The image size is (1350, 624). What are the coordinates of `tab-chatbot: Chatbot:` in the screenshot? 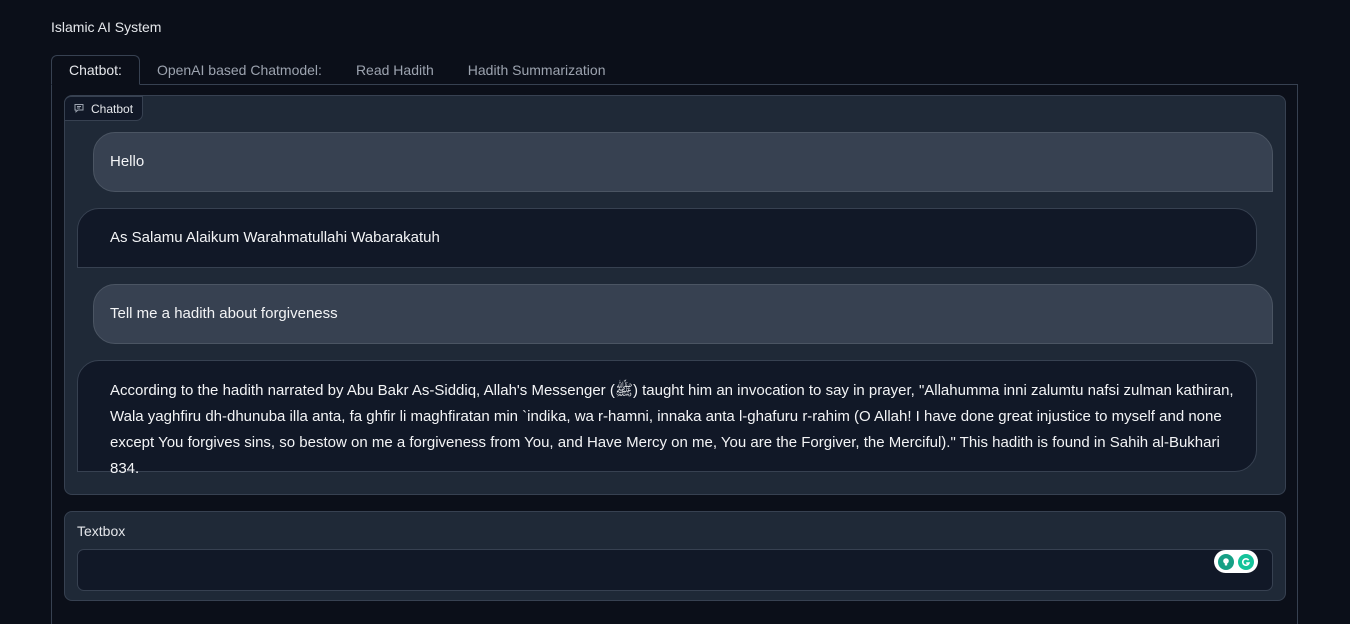 It's located at (95, 70).